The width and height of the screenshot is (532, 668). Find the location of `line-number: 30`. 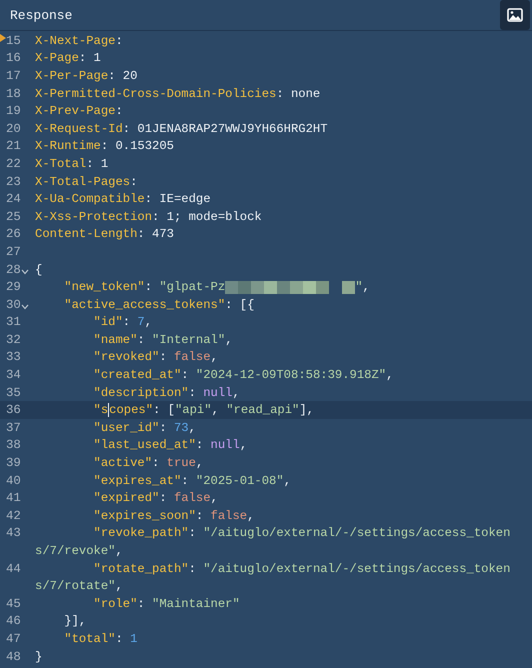

line-number: 30 is located at coordinates (13, 305).